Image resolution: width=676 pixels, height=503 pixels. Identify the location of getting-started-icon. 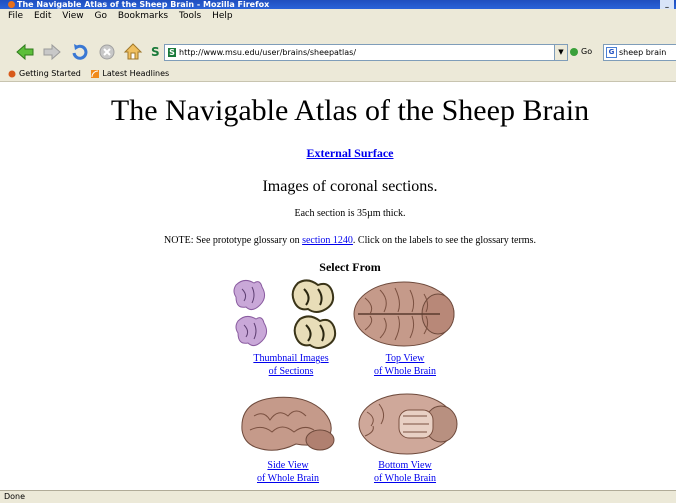
(12, 73).